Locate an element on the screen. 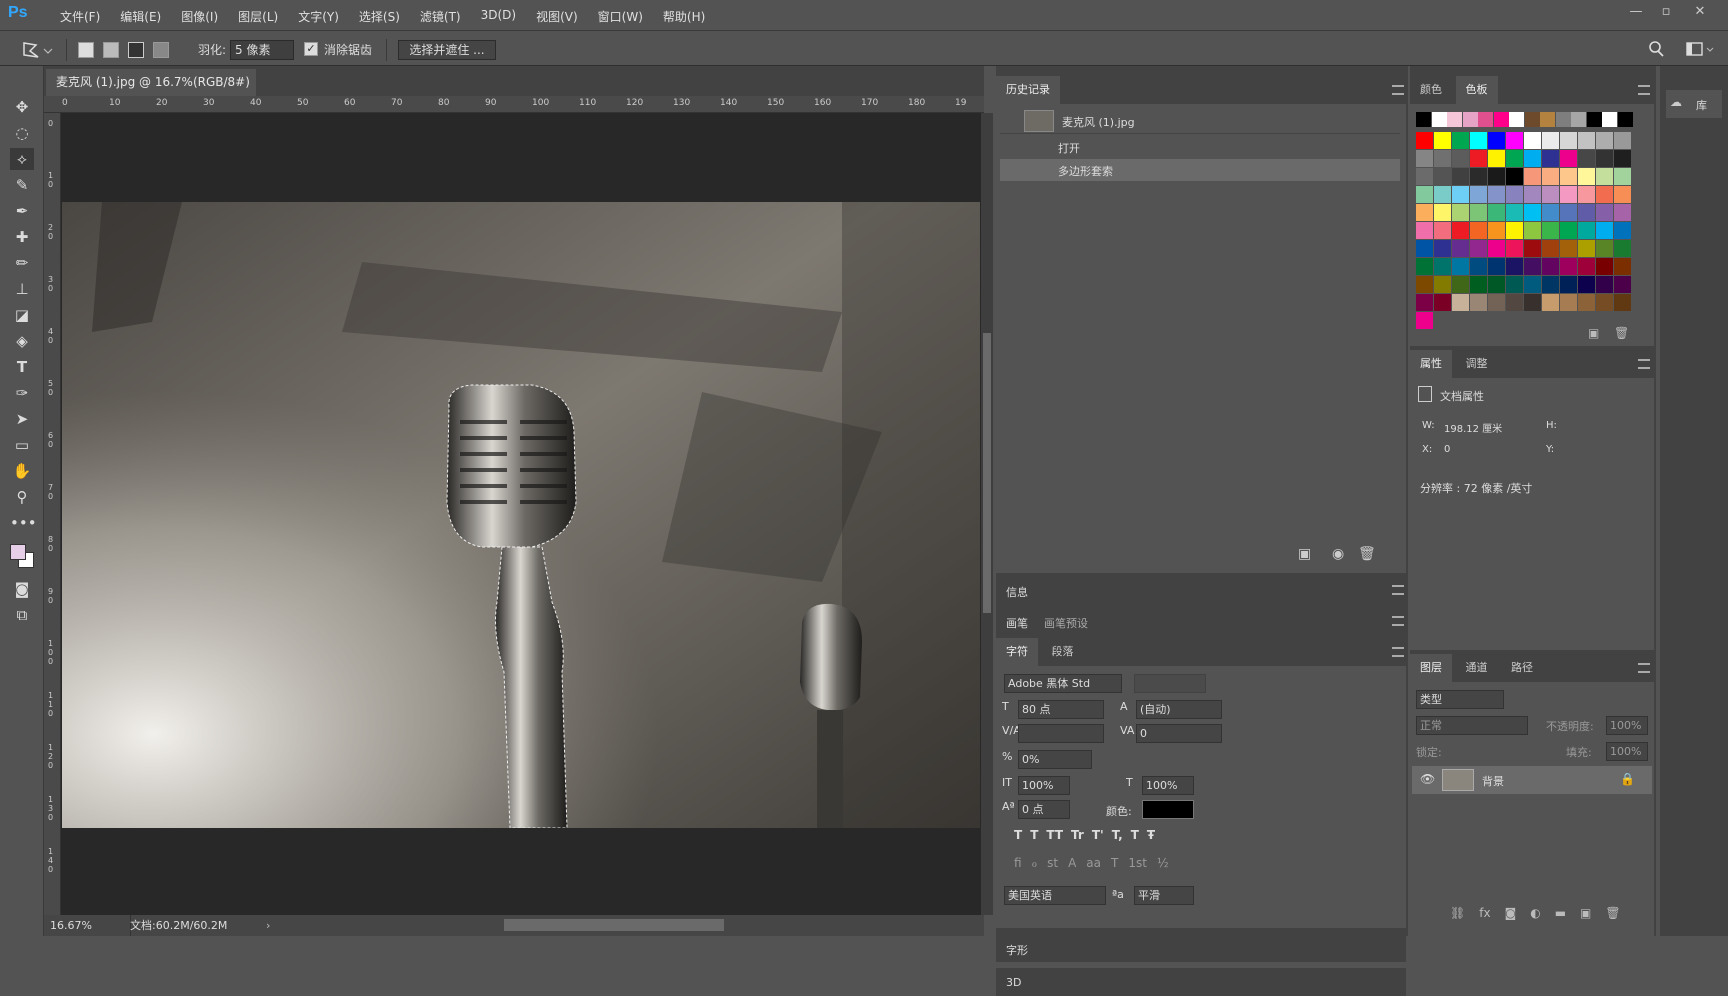 This screenshot has width=1728, height=996. fx-icon: fx is located at coordinates (1484, 913).